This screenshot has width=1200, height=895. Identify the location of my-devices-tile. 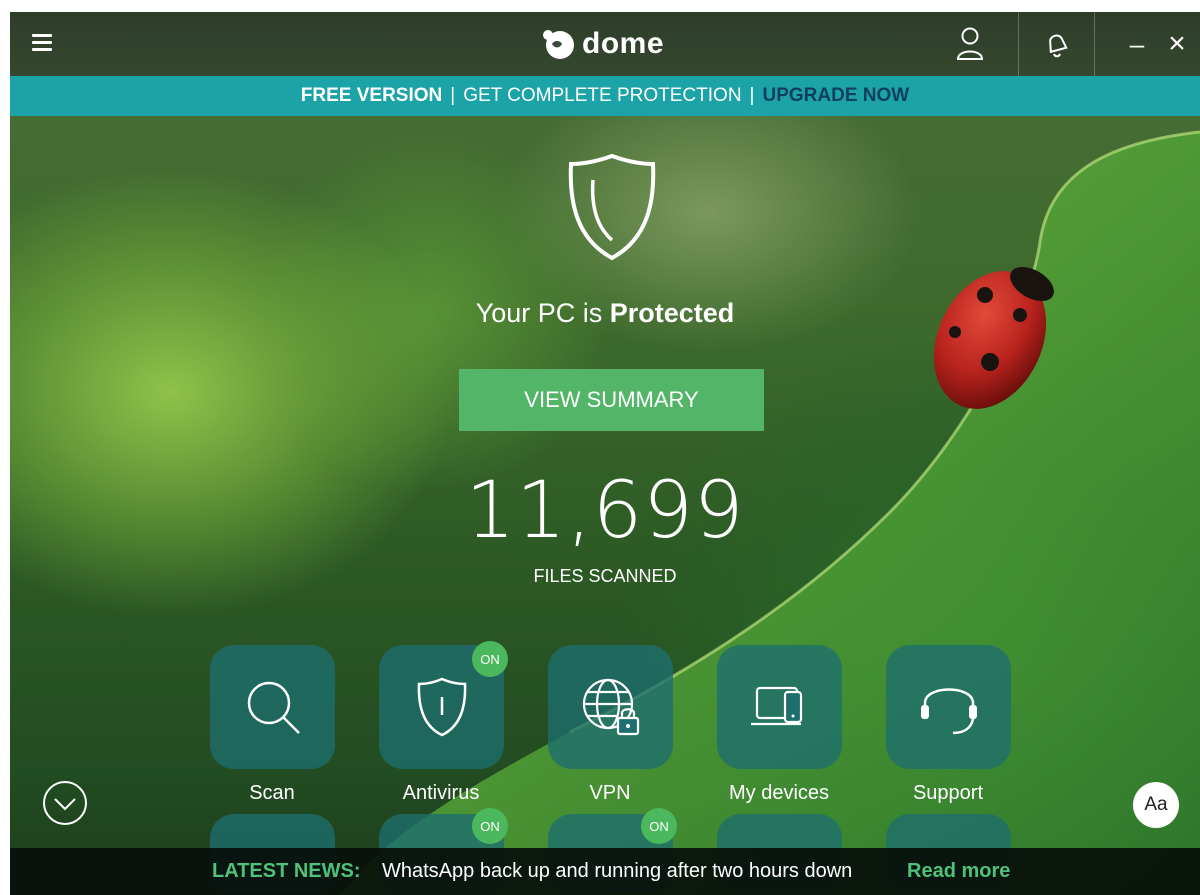
(779, 707).